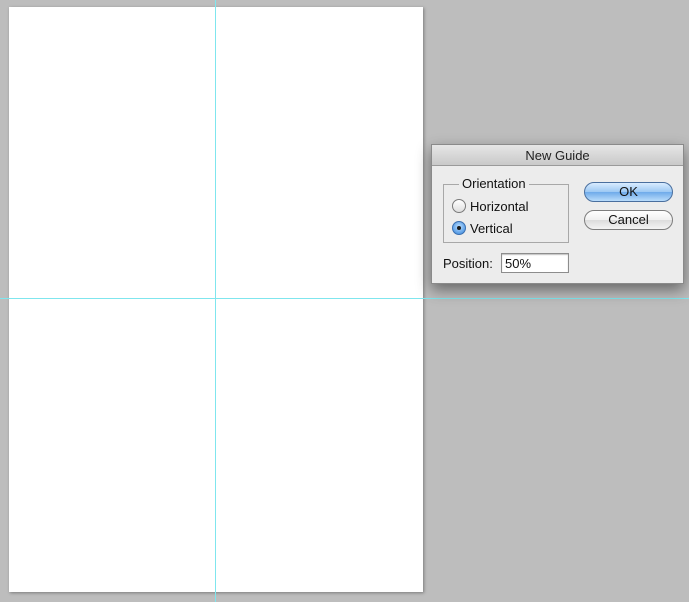 The height and width of the screenshot is (602, 689). I want to click on radio-horizontal: Horizontal, so click(490, 206).